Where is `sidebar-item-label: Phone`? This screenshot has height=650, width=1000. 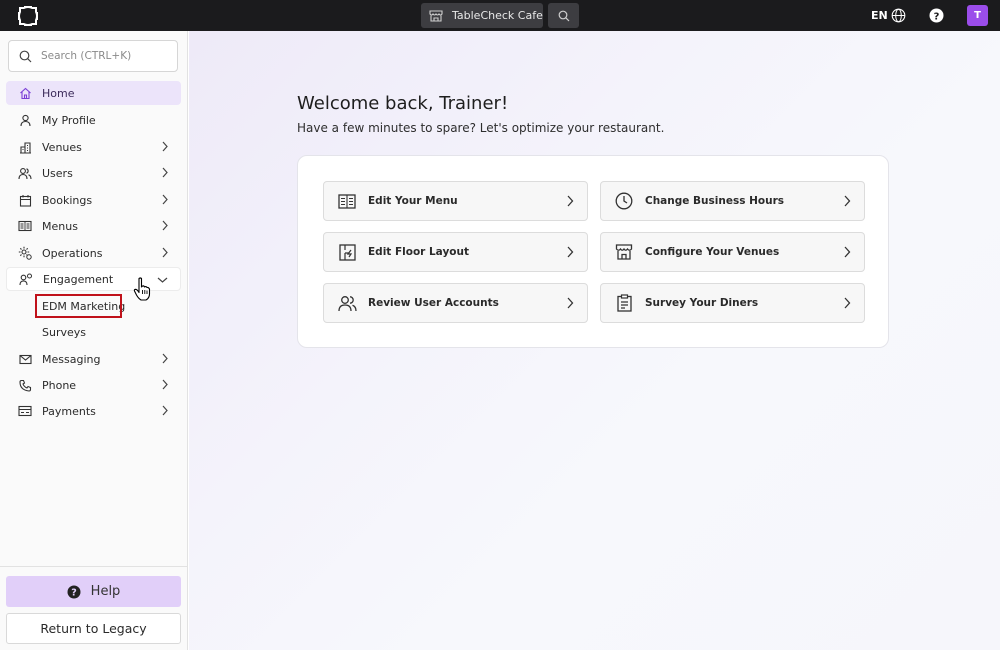 sidebar-item-label: Phone is located at coordinates (59, 385).